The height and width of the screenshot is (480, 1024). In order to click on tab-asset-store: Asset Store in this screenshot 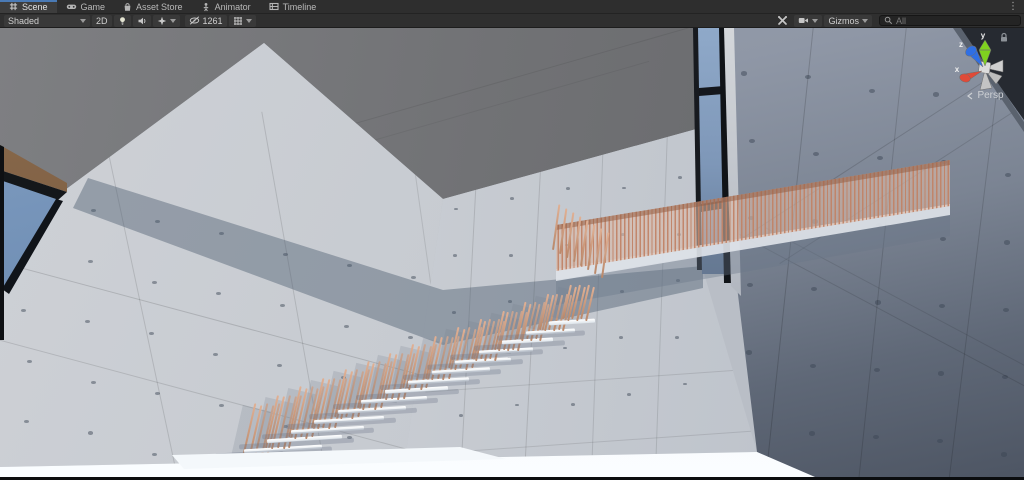, I will do `click(153, 6)`.